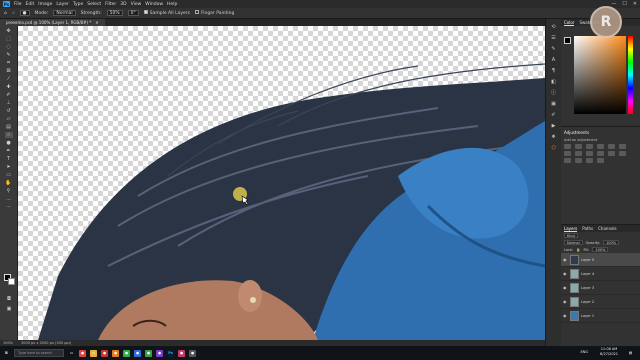 The width and height of the screenshot is (640, 360). What do you see at coordinates (62, 4) in the screenshot?
I see `menu-layer: Layer` at bounding box center [62, 4].